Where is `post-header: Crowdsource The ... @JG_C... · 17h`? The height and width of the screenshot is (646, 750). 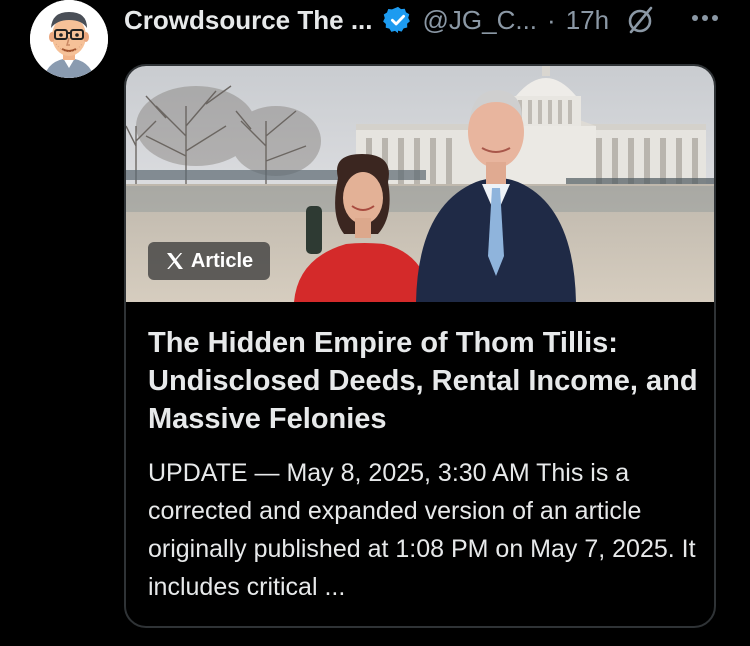
post-header: Crowdsource The ... @JG_C... · 17h is located at coordinates (424, 20).